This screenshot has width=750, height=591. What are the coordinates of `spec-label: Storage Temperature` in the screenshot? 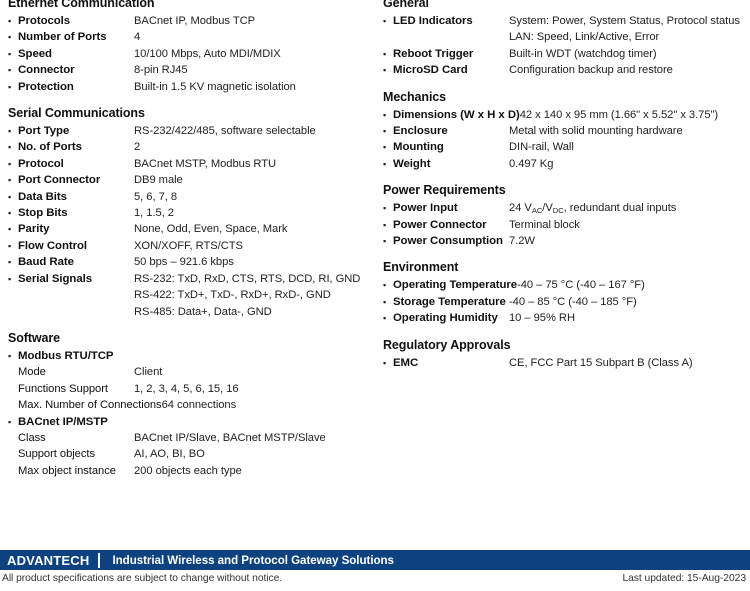 It's located at (449, 301).